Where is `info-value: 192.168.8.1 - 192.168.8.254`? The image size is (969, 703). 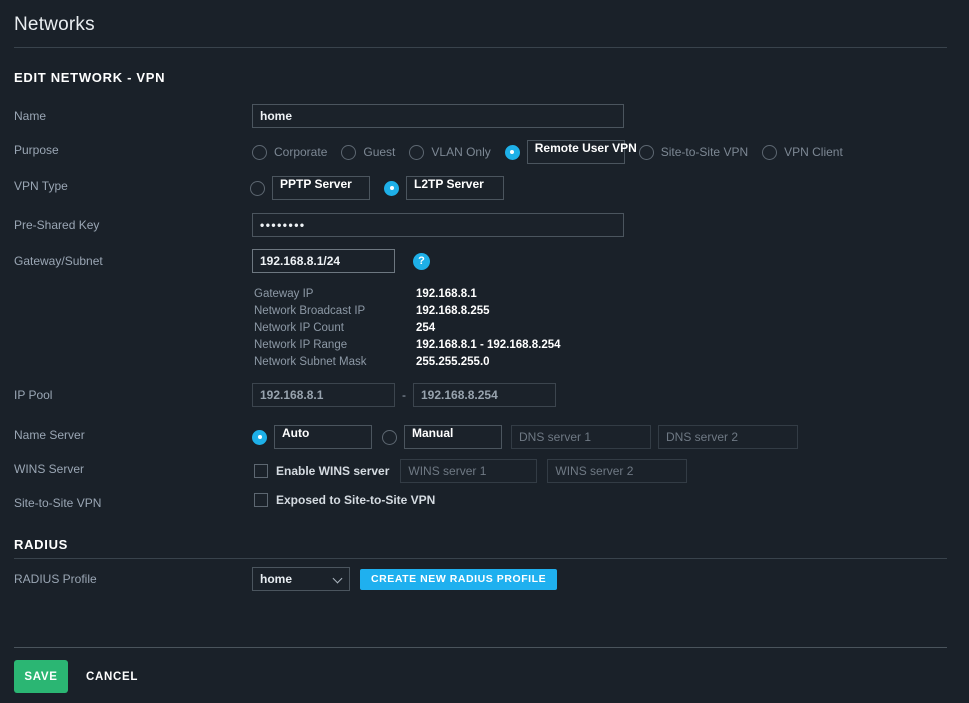 info-value: 192.168.8.1 - 192.168.8.254 is located at coordinates (488, 345).